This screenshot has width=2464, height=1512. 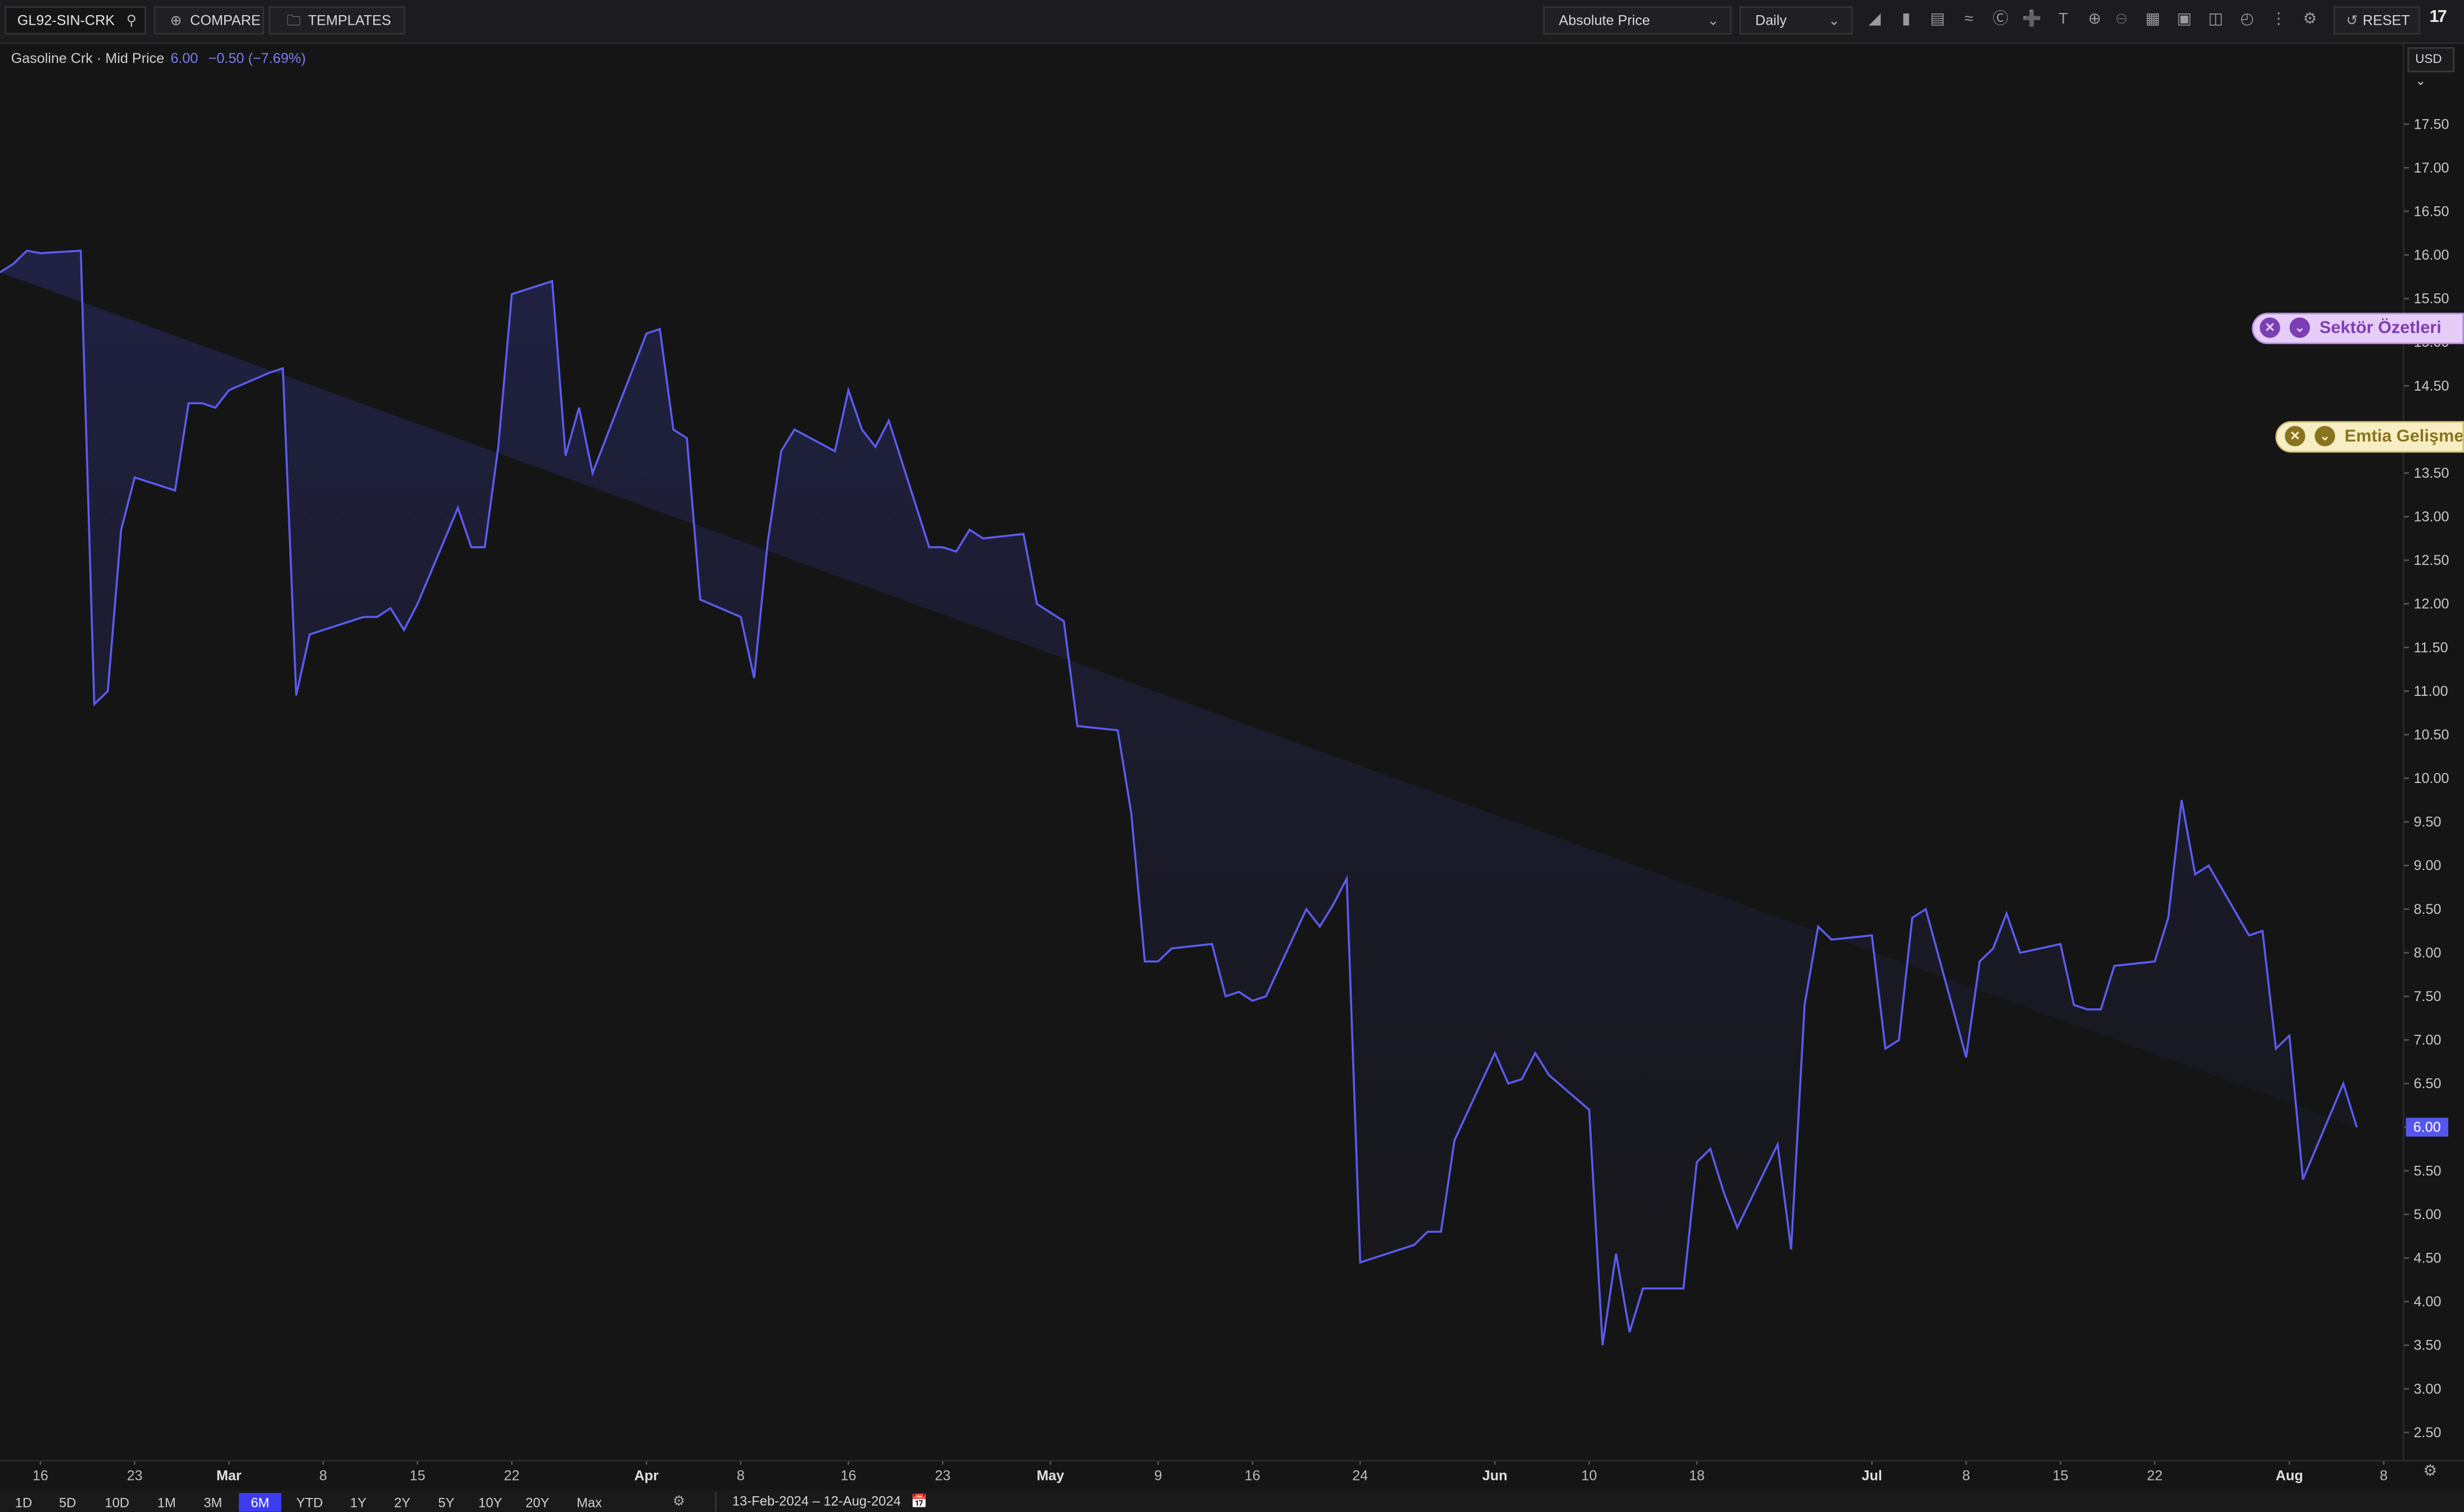 I want to click on y-tick-label: 15.50, so click(x=2431, y=299).